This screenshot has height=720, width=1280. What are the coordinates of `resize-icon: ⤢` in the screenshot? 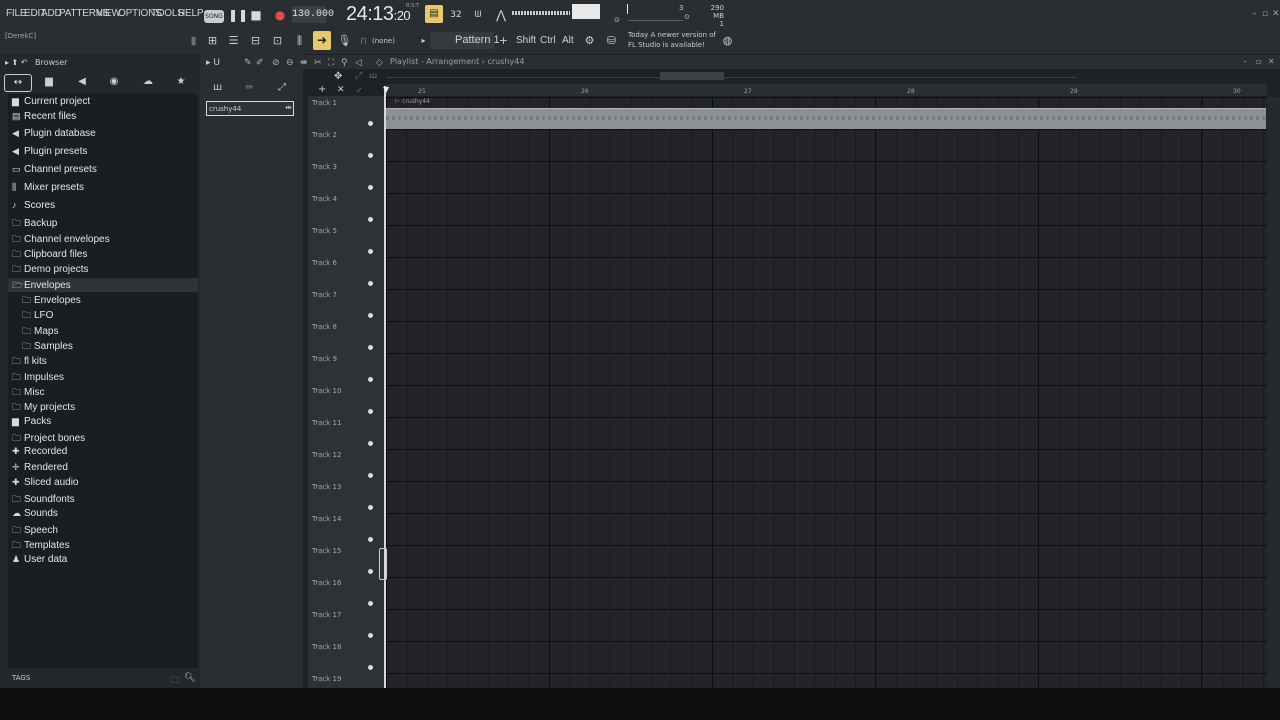 It's located at (358, 76).